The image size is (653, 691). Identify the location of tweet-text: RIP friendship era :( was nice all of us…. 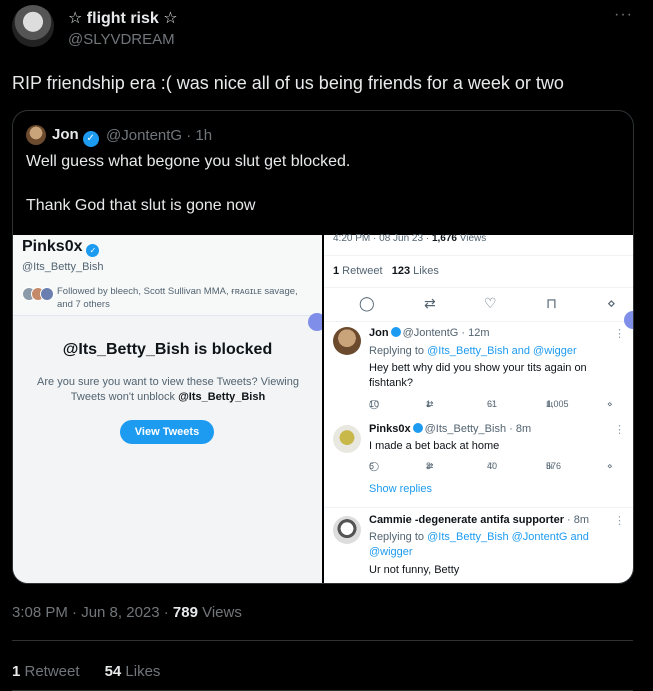
(288, 83).